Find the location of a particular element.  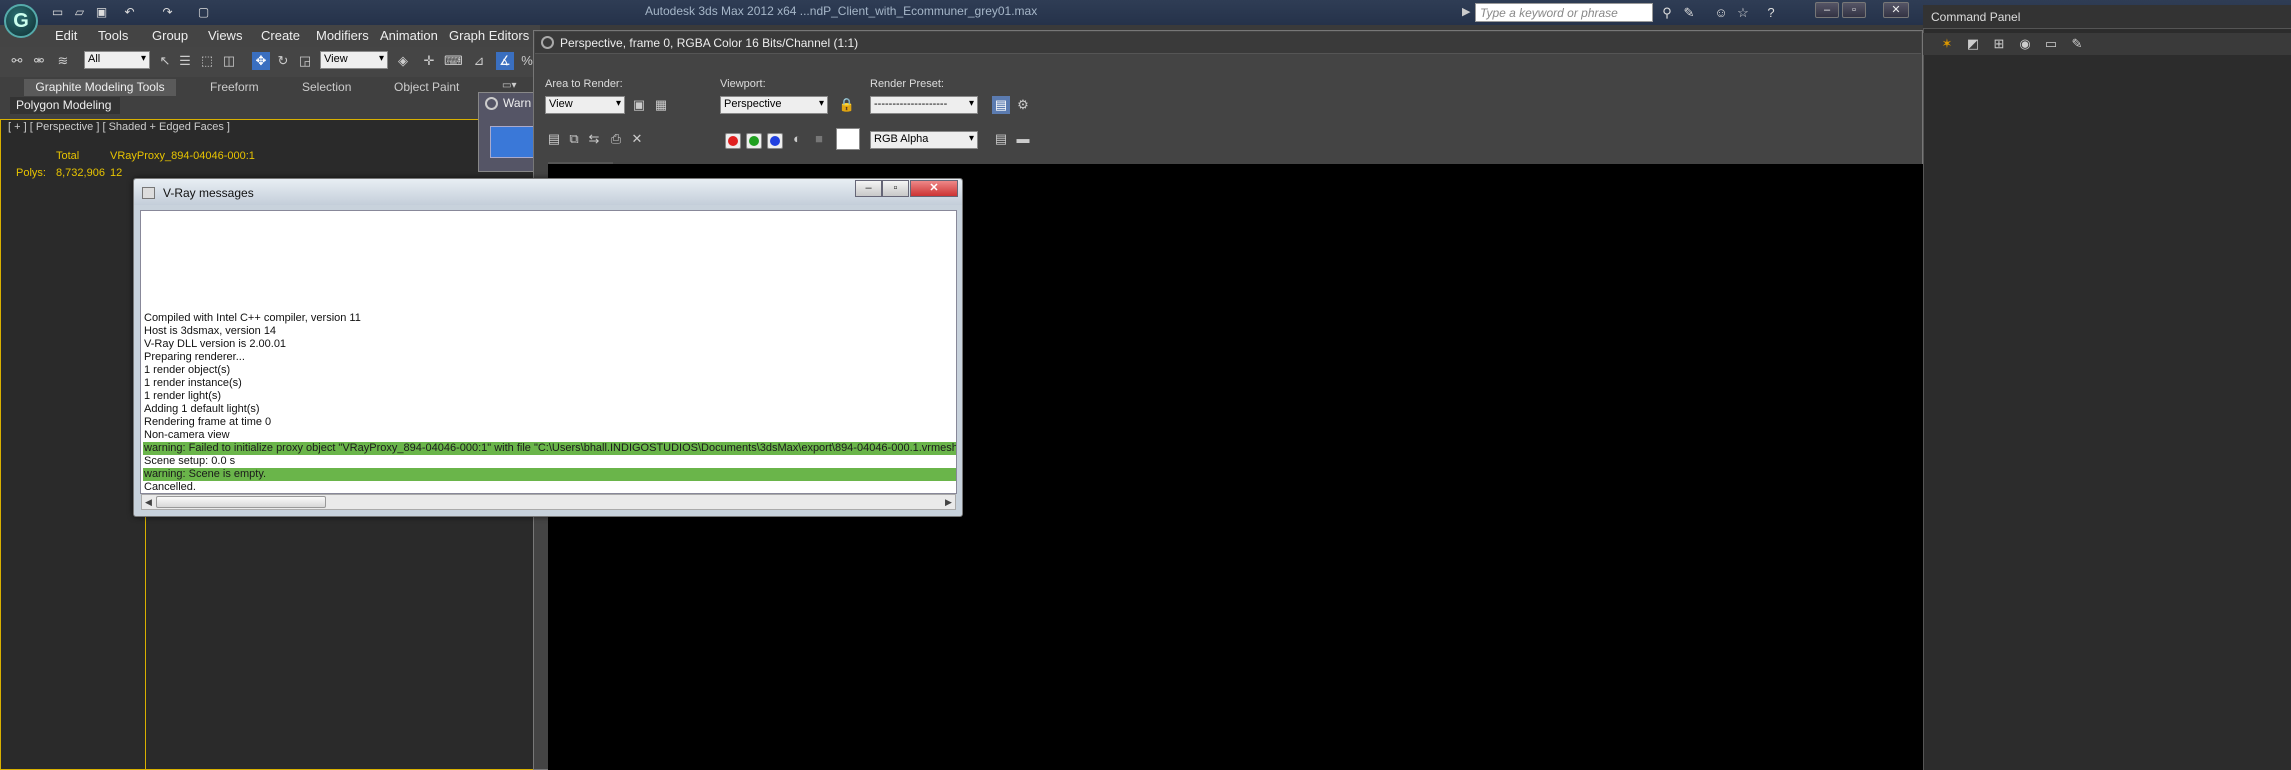

search-input: Type a keyword or phrase is located at coordinates (1564, 12).